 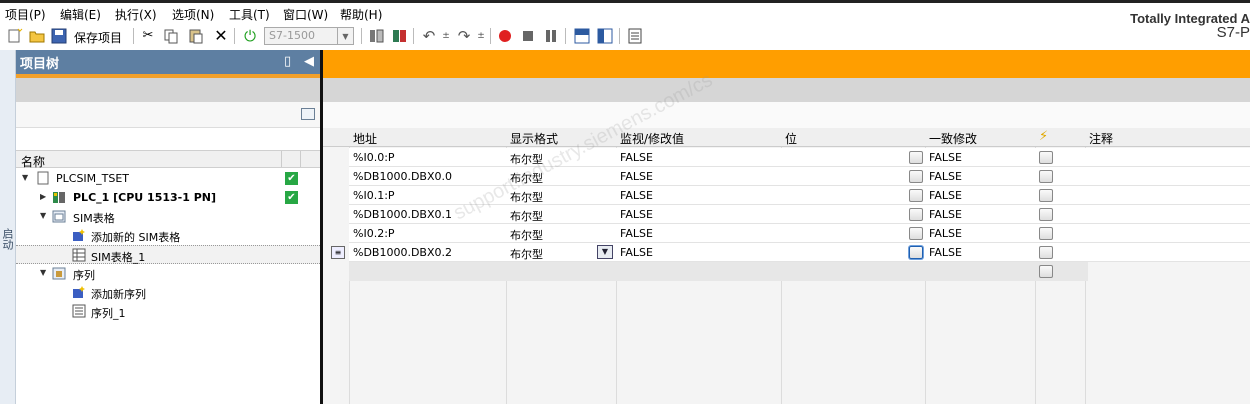 What do you see at coordinates (305, 14) in the screenshot?
I see `menu-window: 窗口(W)` at bounding box center [305, 14].